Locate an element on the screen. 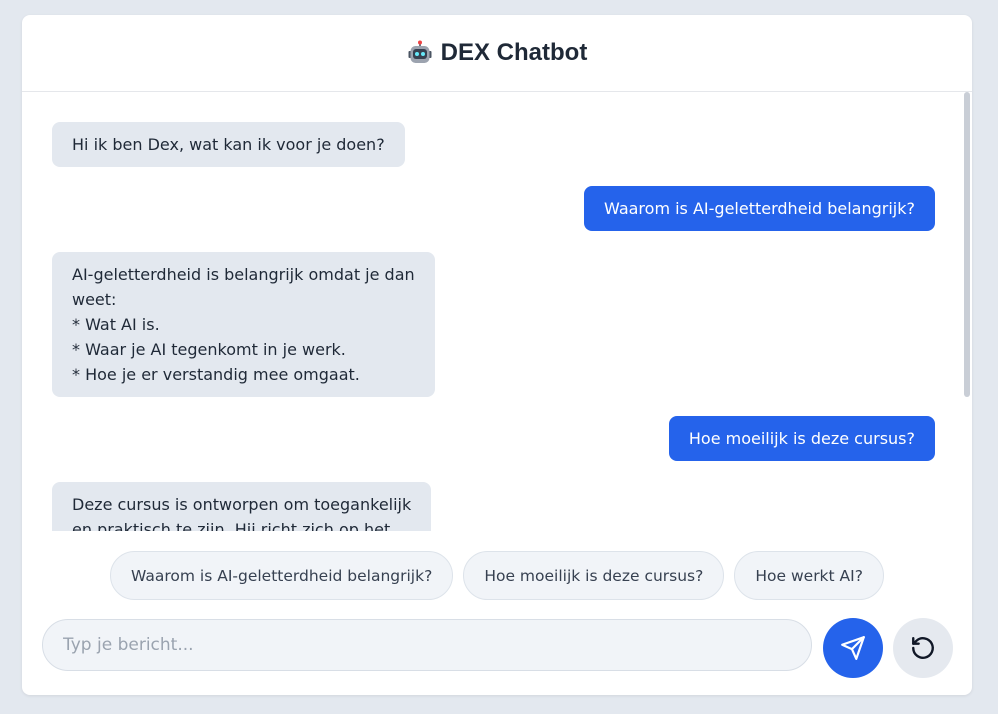 The height and width of the screenshot is (714, 998). composer is located at coordinates (497, 648).